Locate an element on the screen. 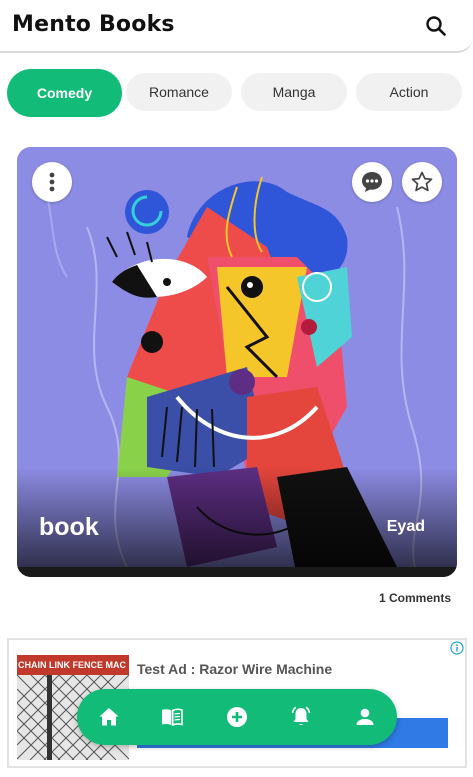  comment-icon is located at coordinates (372, 182).